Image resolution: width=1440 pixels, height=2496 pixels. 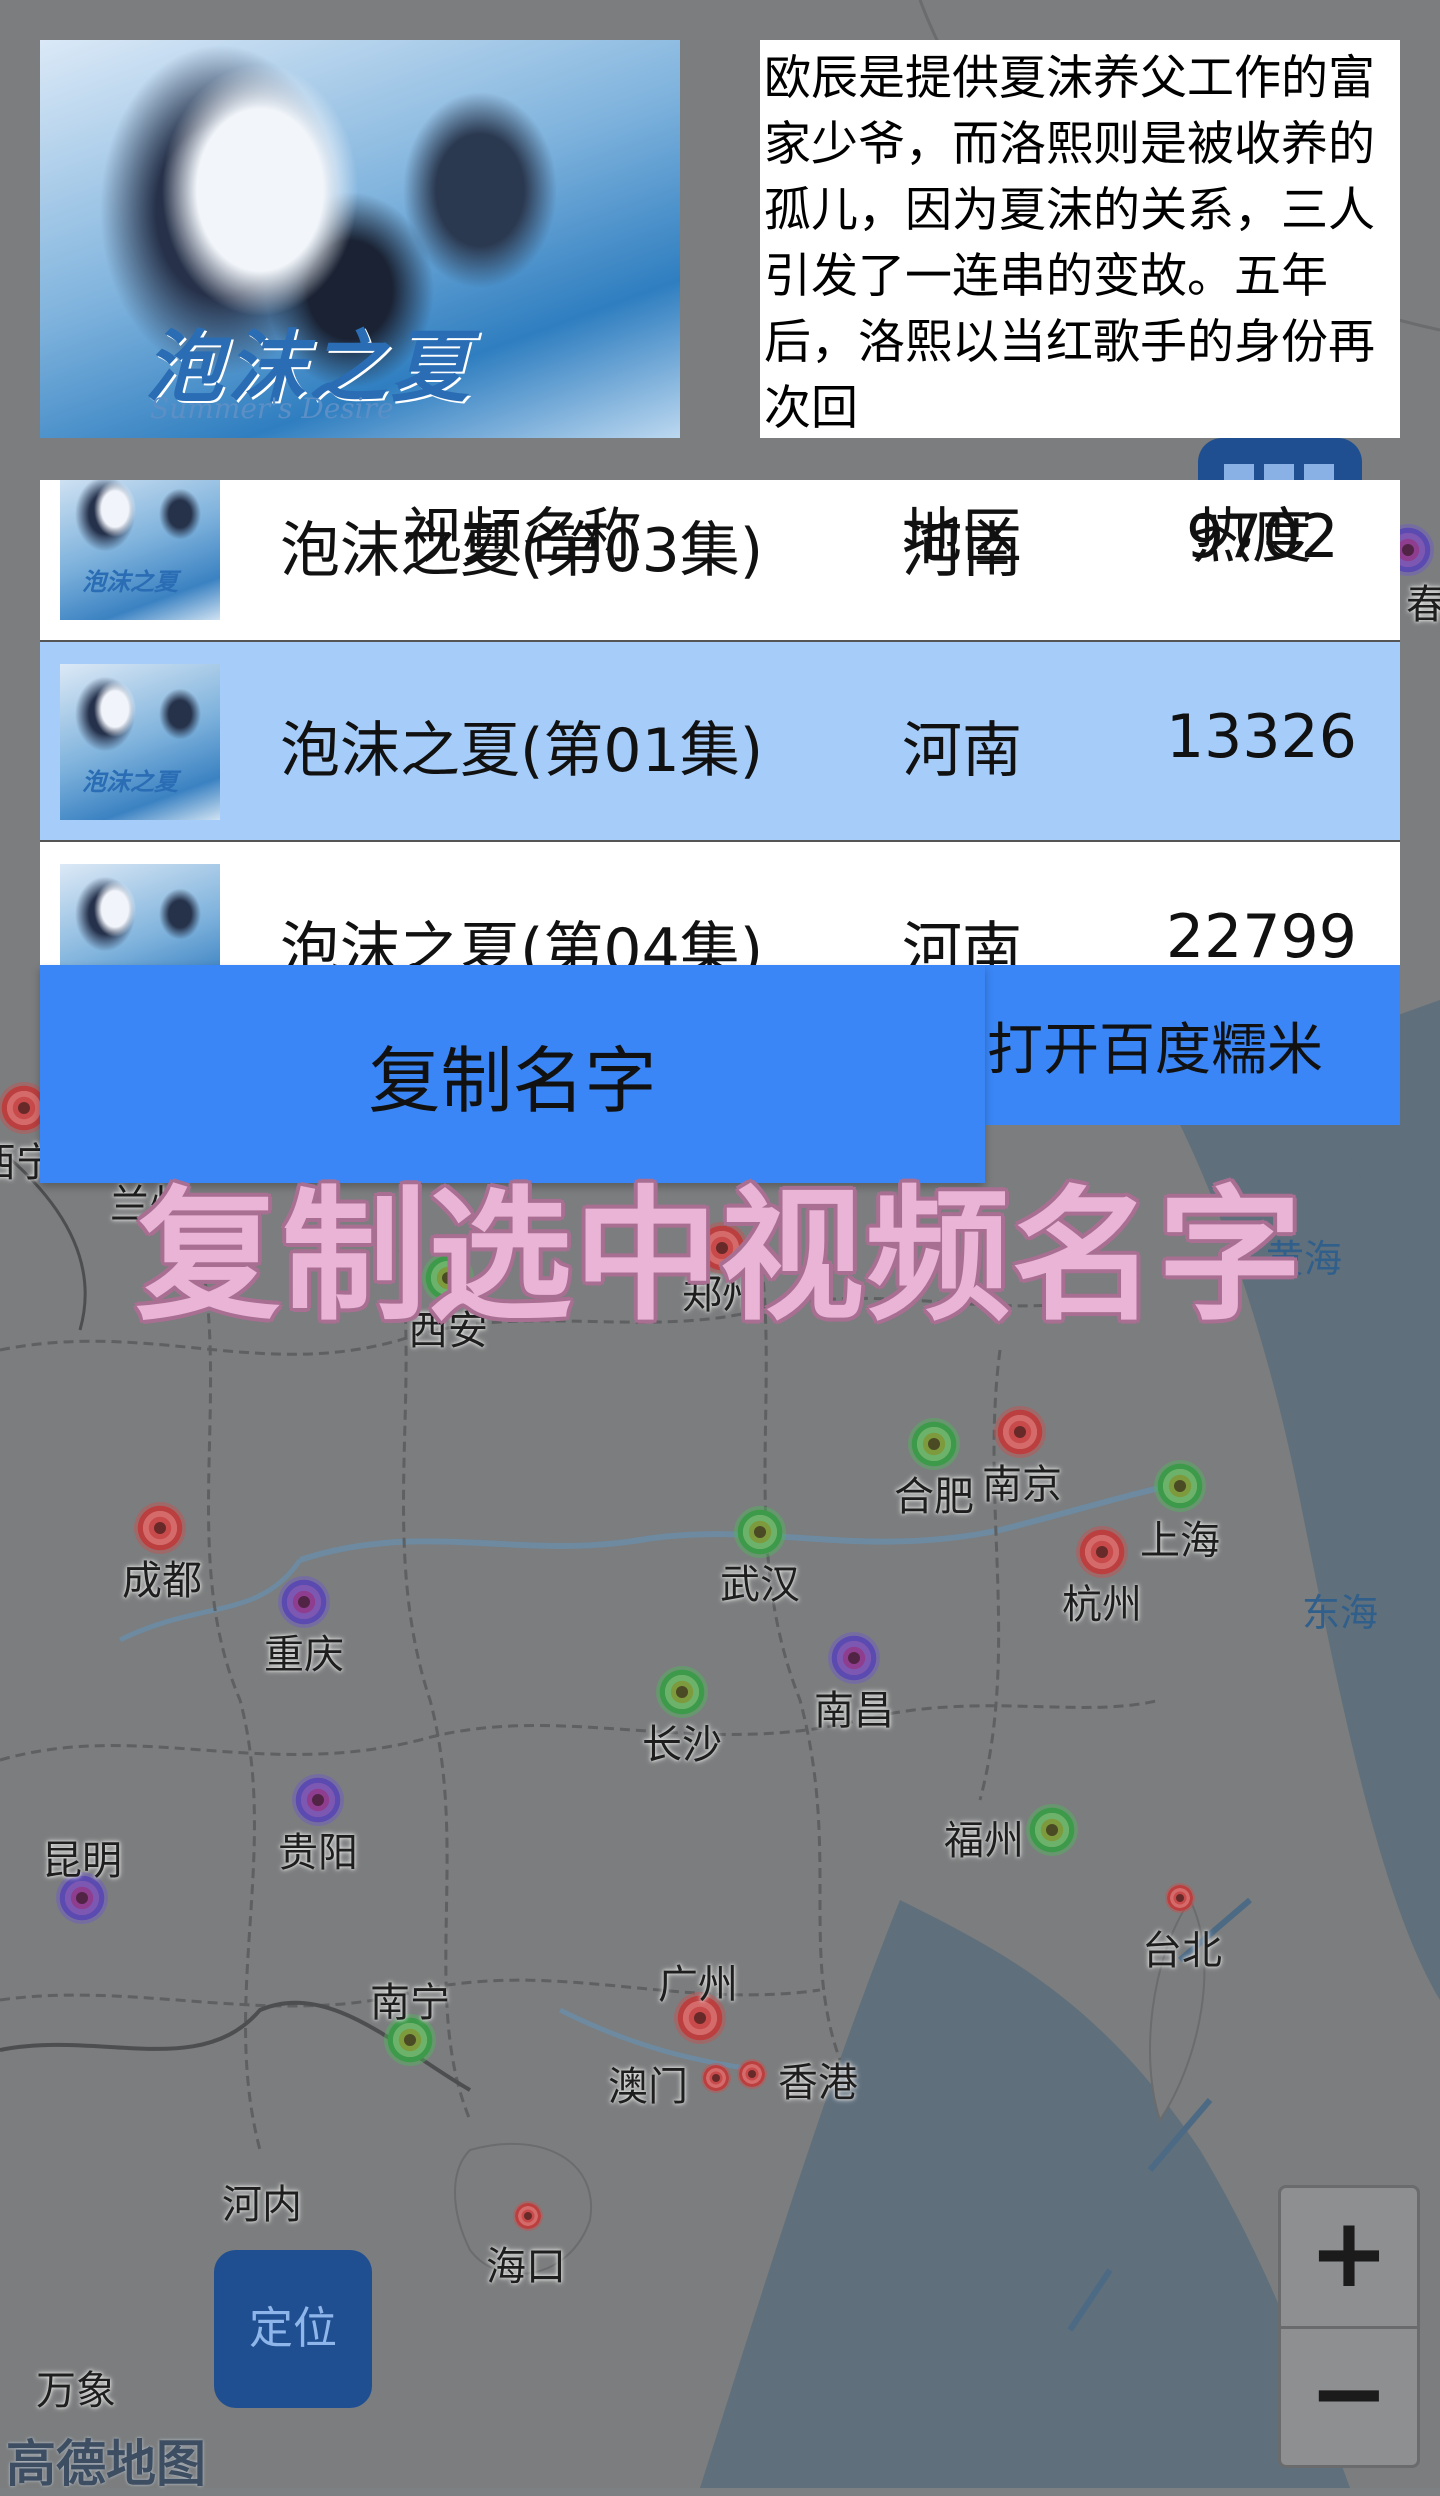 I want to click on city-marker-taipei, so click(x=1180, y=1898).